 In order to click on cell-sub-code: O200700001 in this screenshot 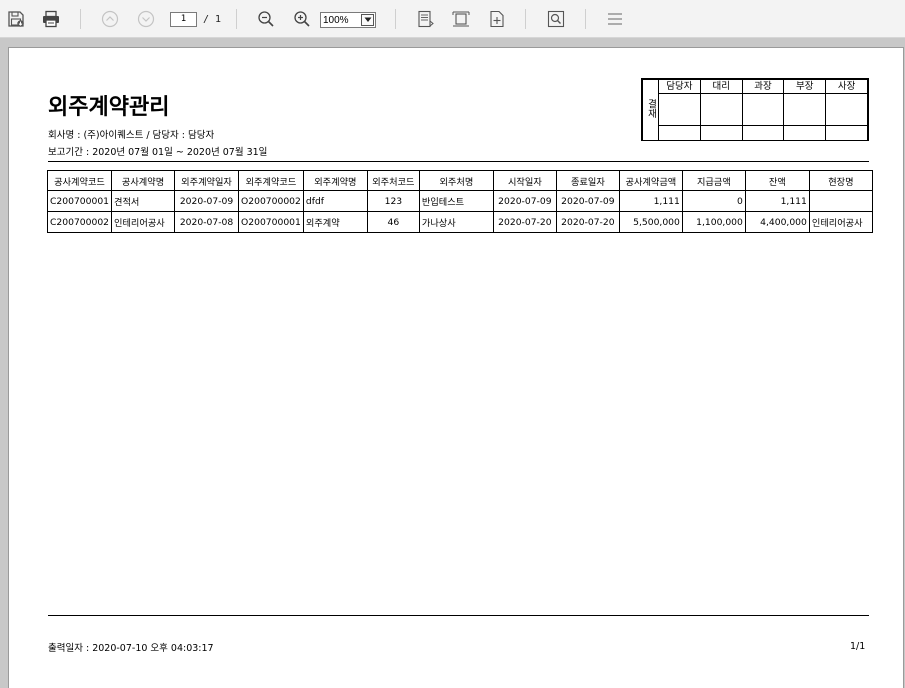, I will do `click(271, 222)`.